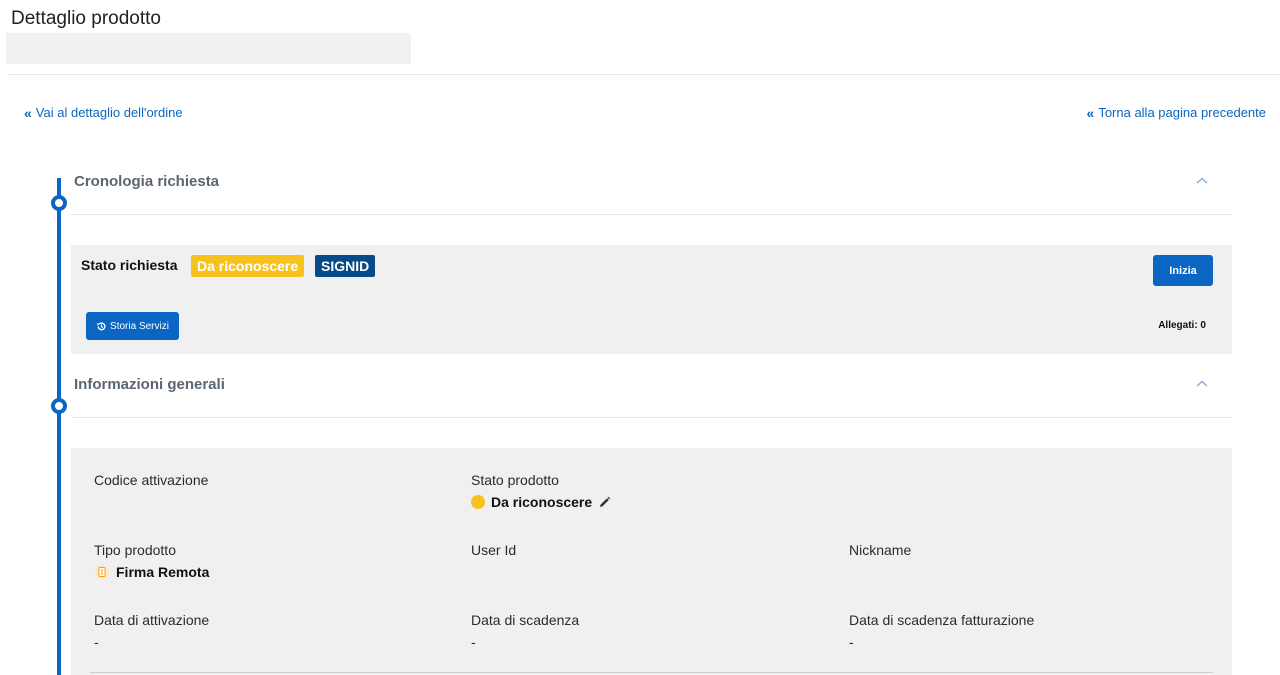 This screenshot has height=675, width=1280. I want to click on page-title: Dettaglio prodotto, so click(86, 18).